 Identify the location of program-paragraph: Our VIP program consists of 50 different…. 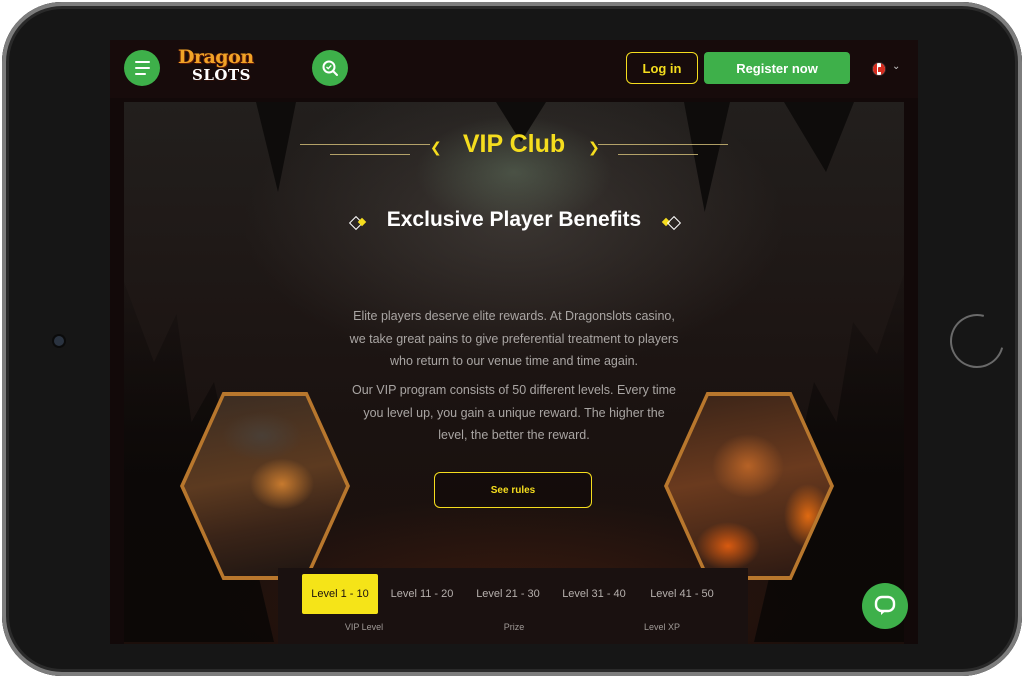
(514, 412).